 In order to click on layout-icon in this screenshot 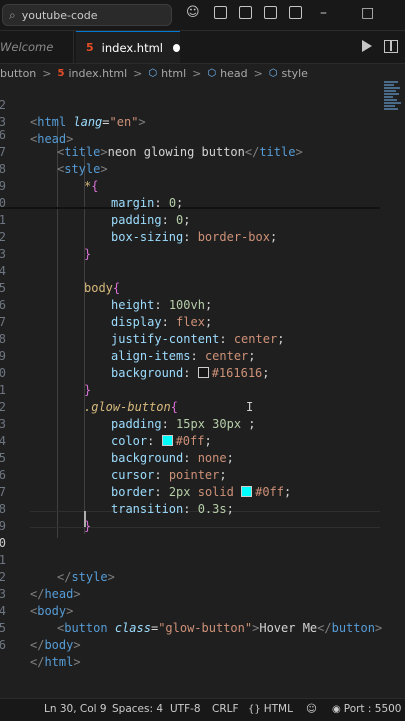, I will do `click(295, 12)`.